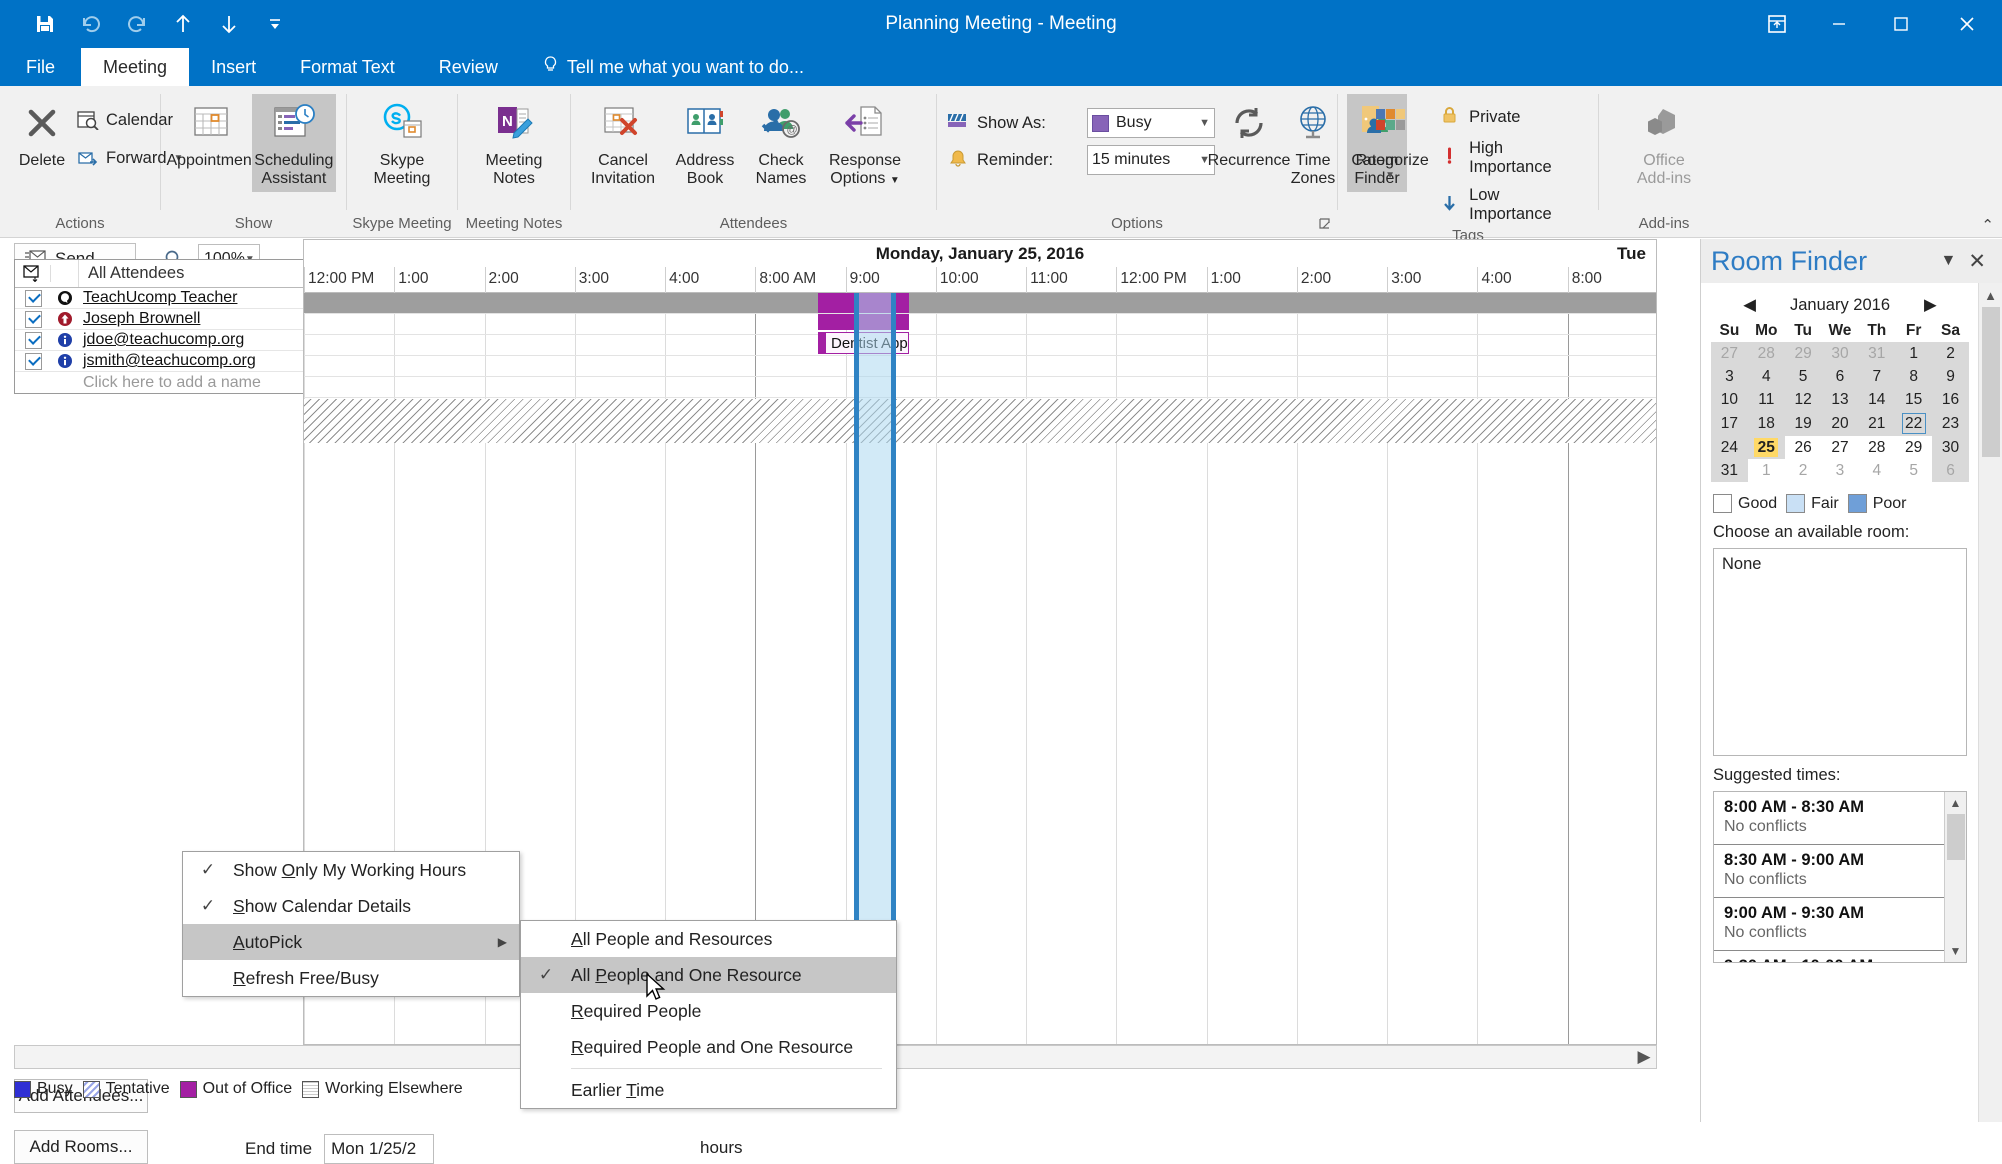  What do you see at coordinates (875, 621) in the screenshot?
I see `selected-time-band` at bounding box center [875, 621].